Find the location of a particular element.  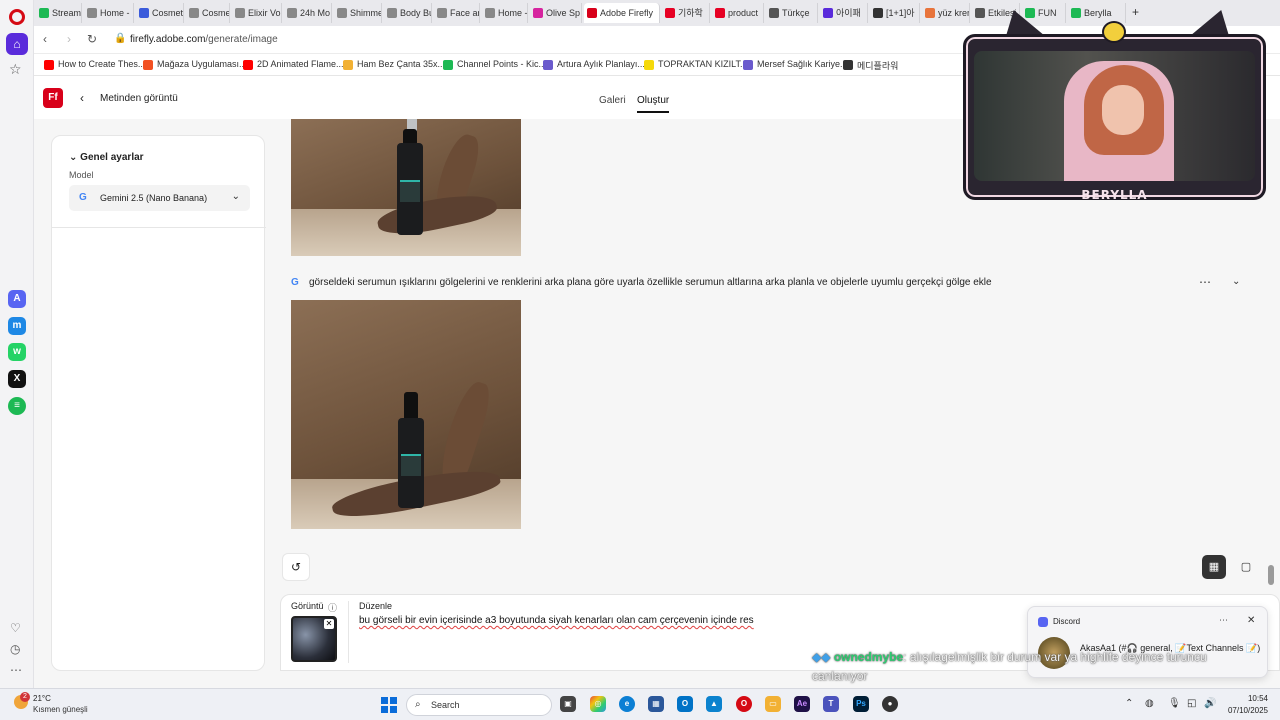

task-view-icon: ▣ is located at coordinates (568, 704).